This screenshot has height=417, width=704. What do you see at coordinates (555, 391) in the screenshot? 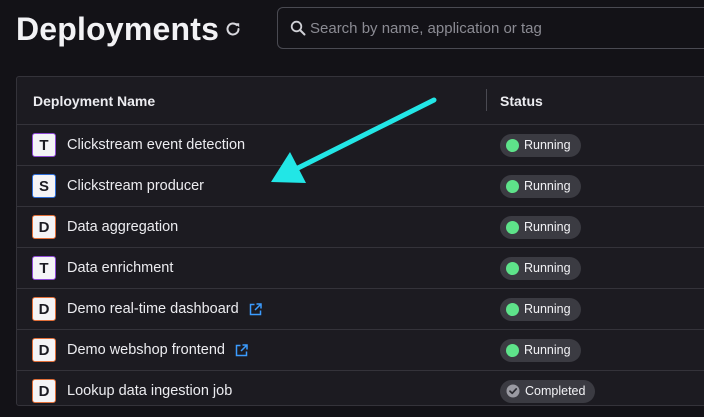
I see `status-label: Completed` at bounding box center [555, 391].